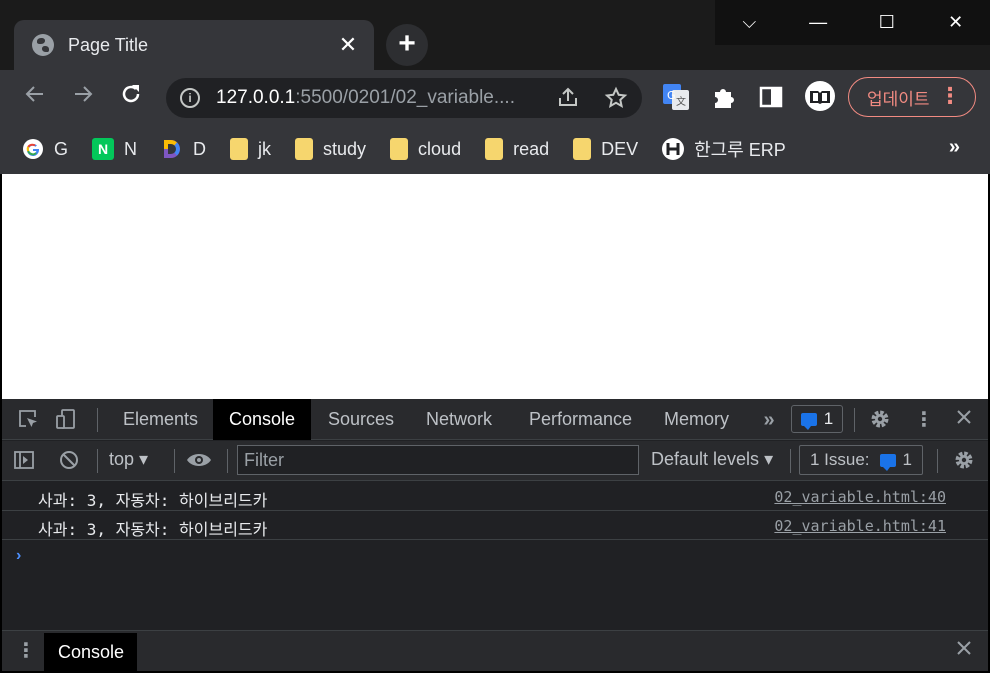 This screenshot has height=673, width=990. I want to click on maximize-icon: ☐, so click(887, 22).